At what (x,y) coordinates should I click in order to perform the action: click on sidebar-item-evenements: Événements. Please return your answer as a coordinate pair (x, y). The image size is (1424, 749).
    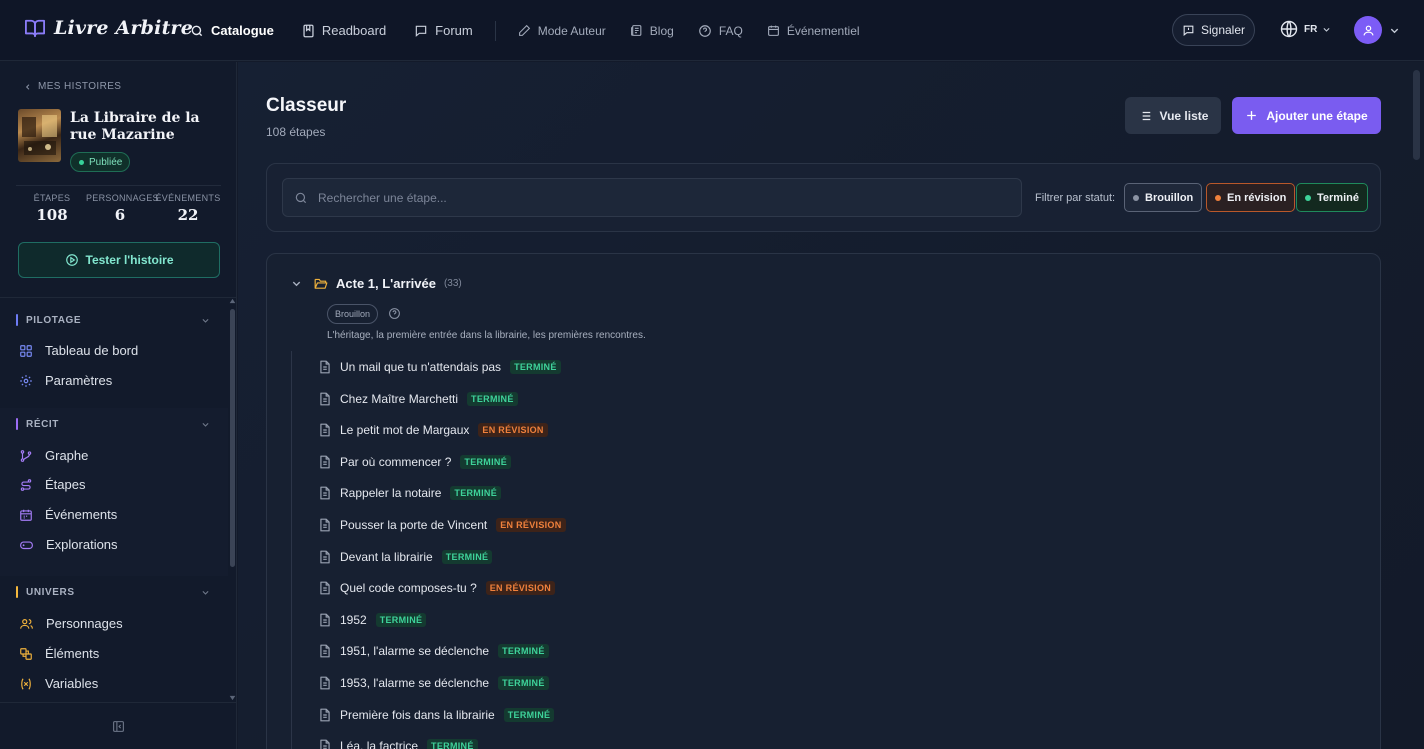
    Looking at the image, I should click on (68, 514).